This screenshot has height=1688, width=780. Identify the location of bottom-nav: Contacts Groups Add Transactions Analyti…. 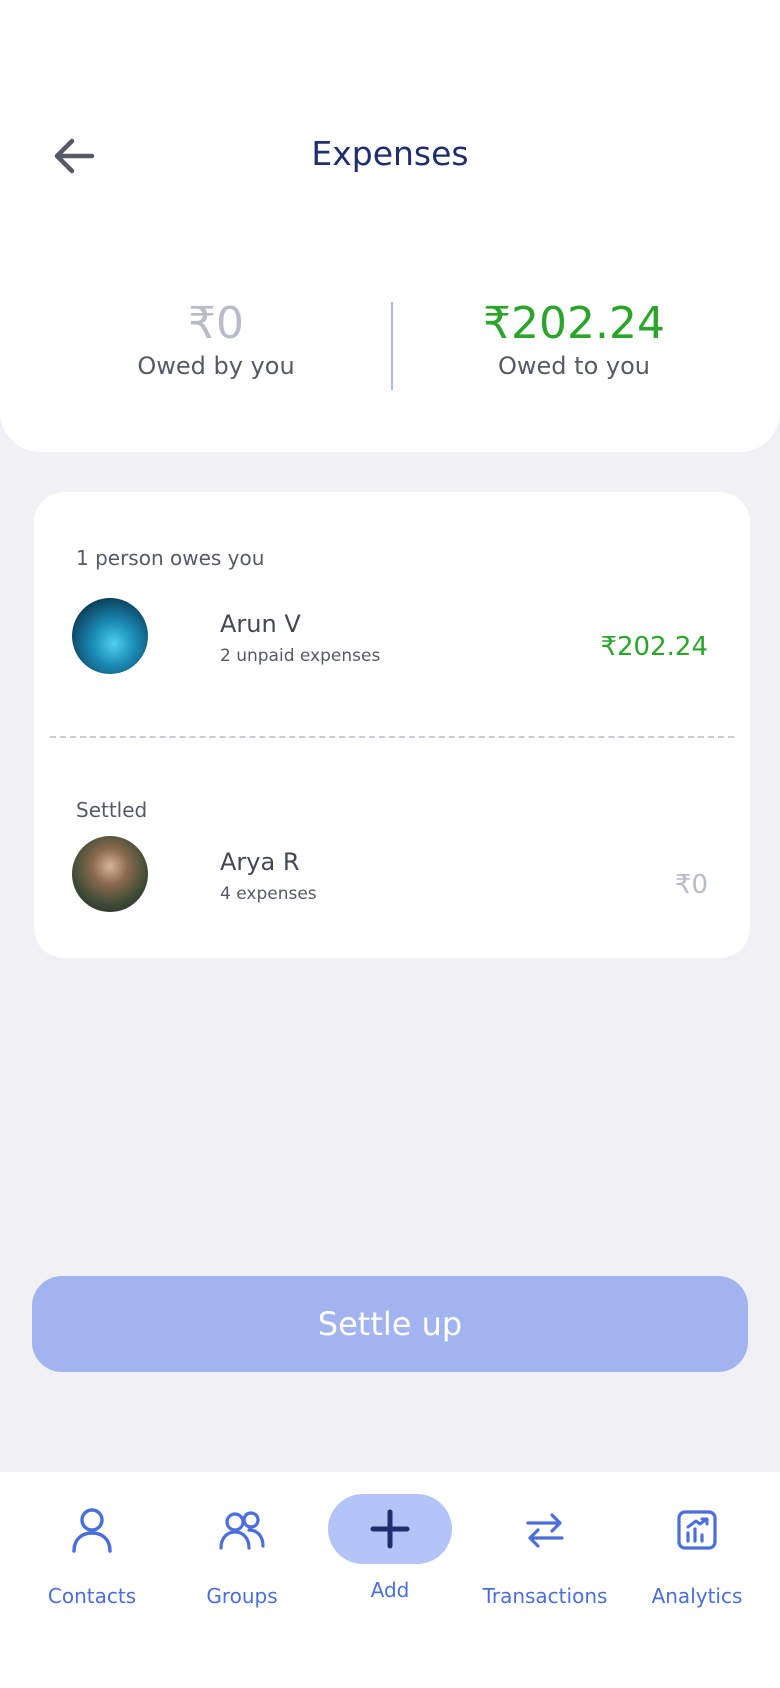
(390, 1580).